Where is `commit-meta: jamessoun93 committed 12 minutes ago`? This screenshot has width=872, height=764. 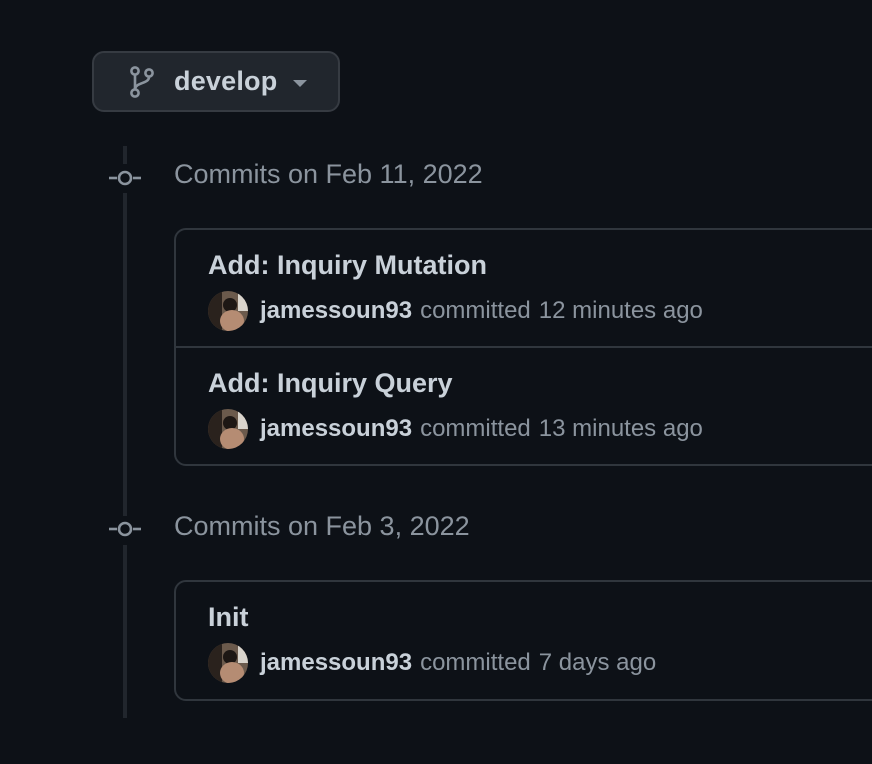 commit-meta: jamessoun93 committed 12 minutes ago is located at coordinates (455, 311).